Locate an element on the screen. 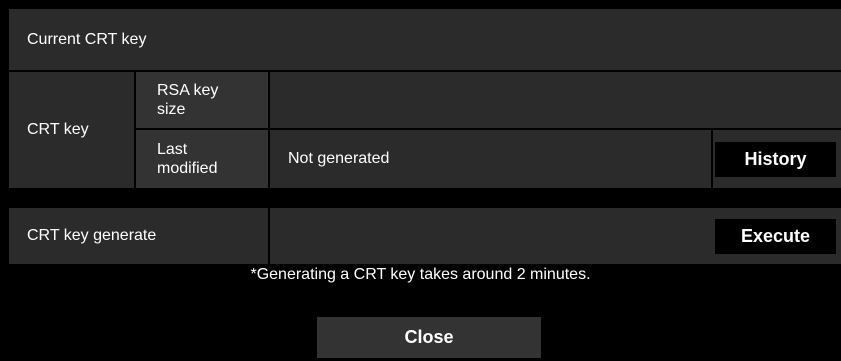  history-button: History is located at coordinates (775, 159).